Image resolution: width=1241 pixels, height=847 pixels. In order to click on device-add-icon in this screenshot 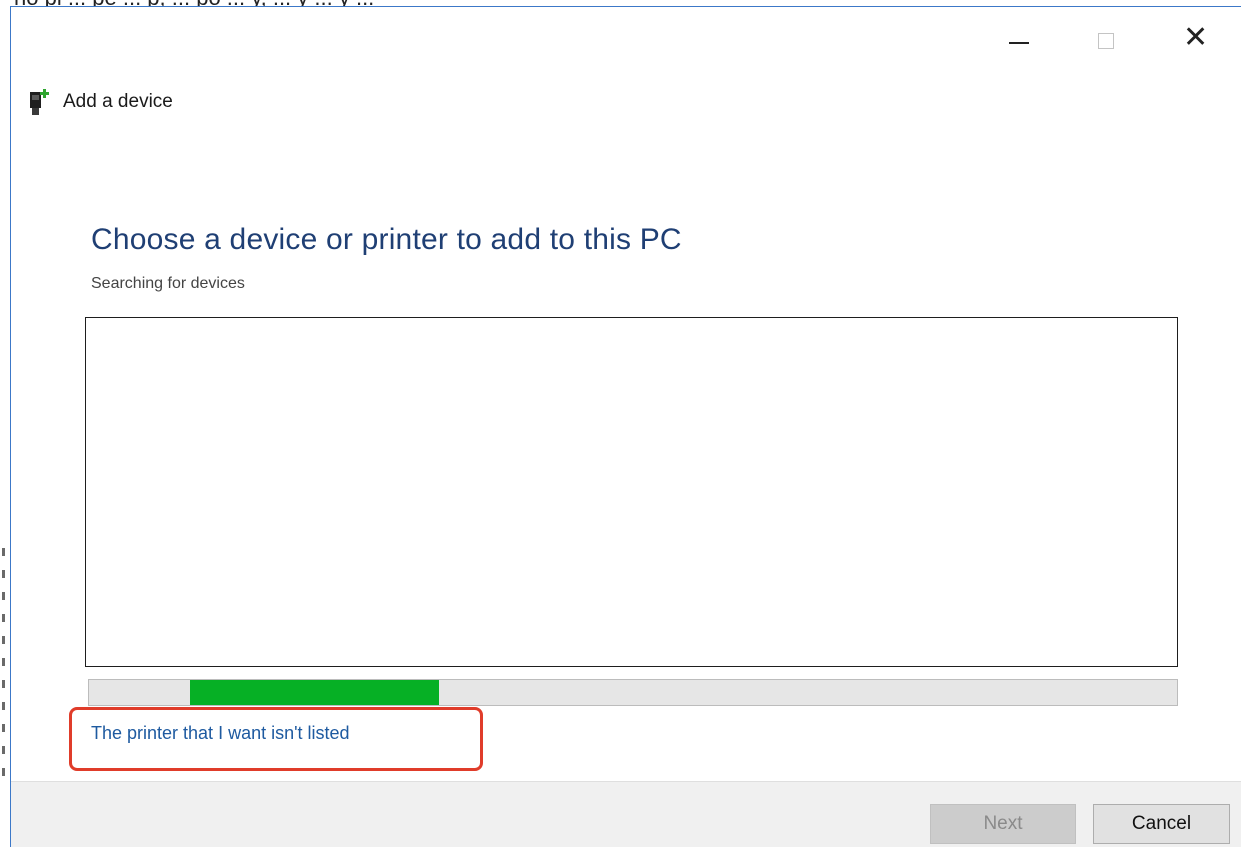, I will do `click(39, 102)`.